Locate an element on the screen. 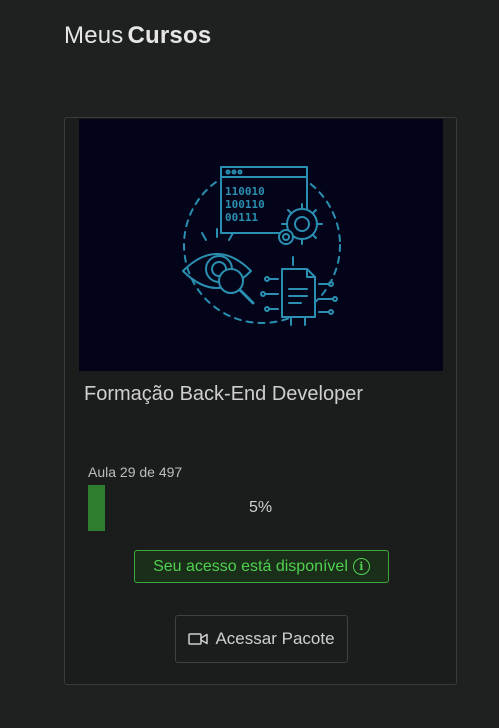 The height and width of the screenshot is (728, 499). page-title-bold: Cursos is located at coordinates (169, 35).